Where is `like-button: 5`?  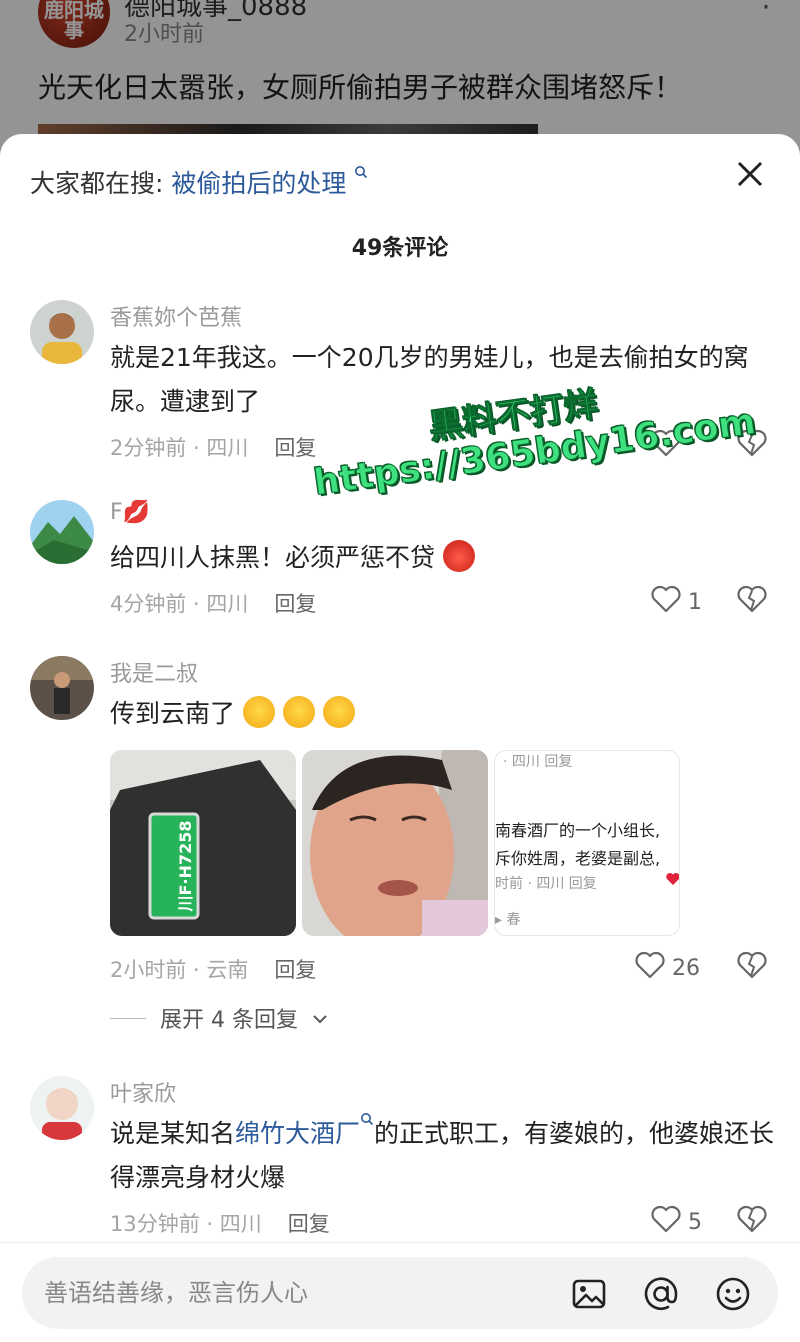
like-button: 5 is located at coordinates (676, 1222).